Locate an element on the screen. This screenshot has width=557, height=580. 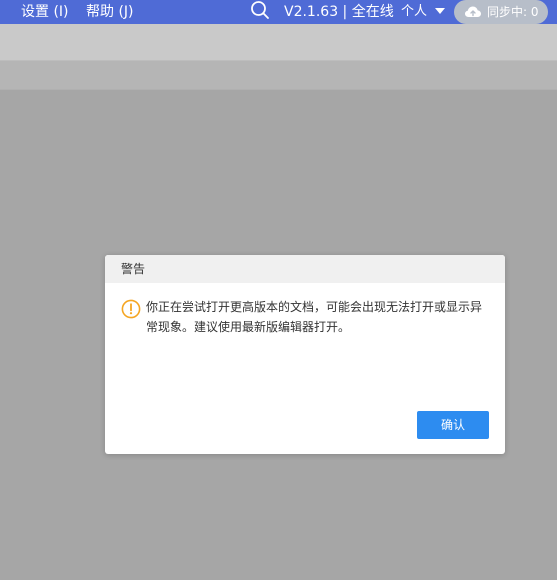
cloud-upload-icon is located at coordinates (473, 11).